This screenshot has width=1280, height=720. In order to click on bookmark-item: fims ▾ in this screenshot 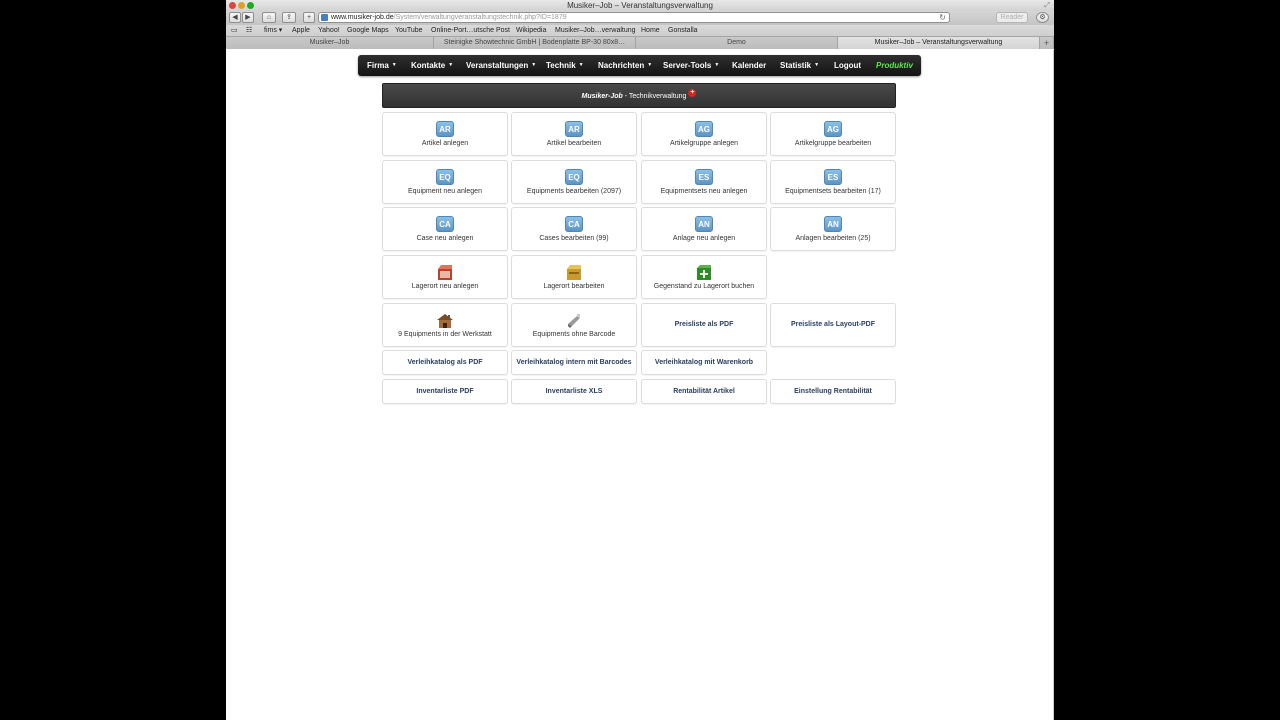, I will do `click(273, 30)`.